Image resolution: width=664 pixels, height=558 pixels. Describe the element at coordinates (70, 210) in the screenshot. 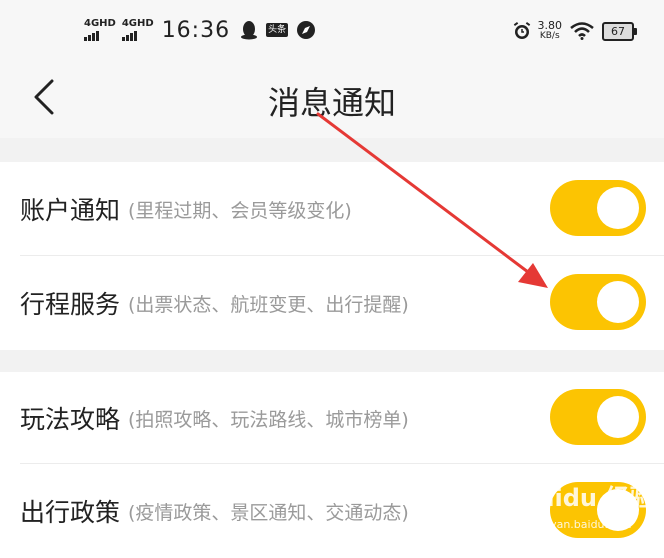

I see `setting-title: 账户通知` at that location.